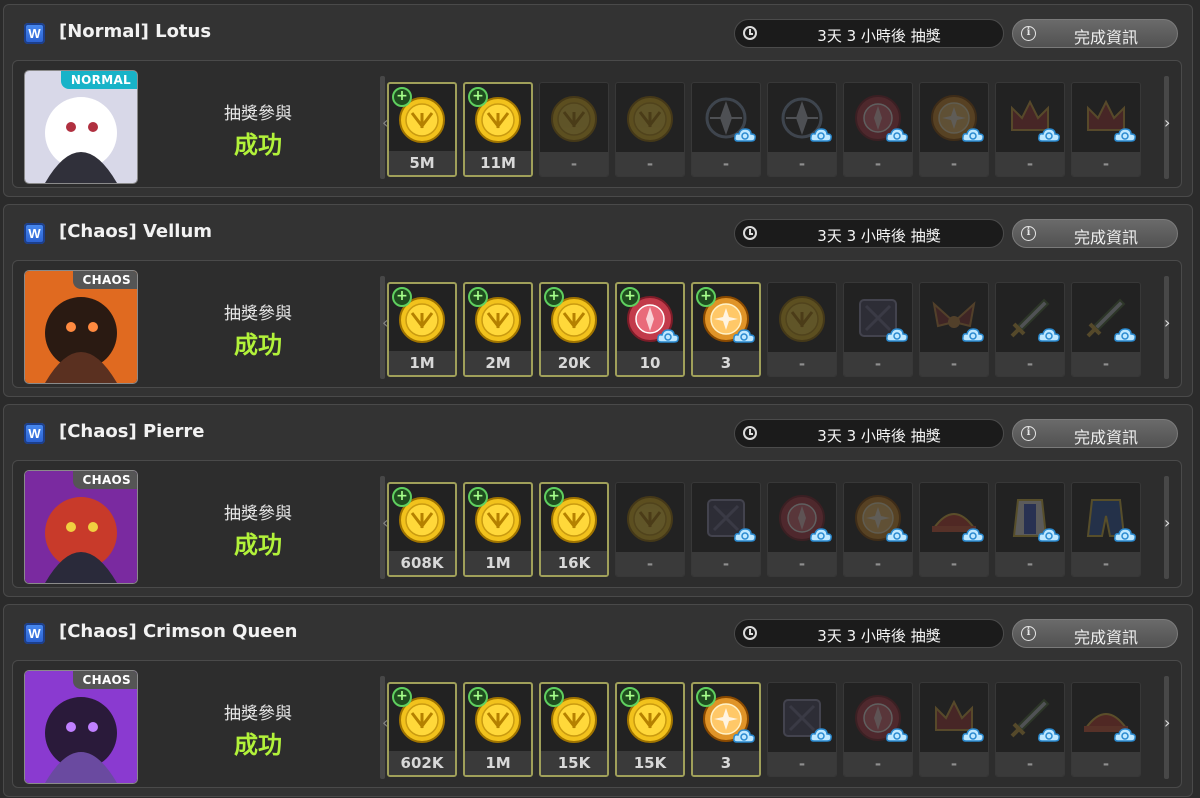 The height and width of the screenshot is (798, 1200). What do you see at coordinates (498, 129) in the screenshot?
I see `reward-slot: +11M` at bounding box center [498, 129].